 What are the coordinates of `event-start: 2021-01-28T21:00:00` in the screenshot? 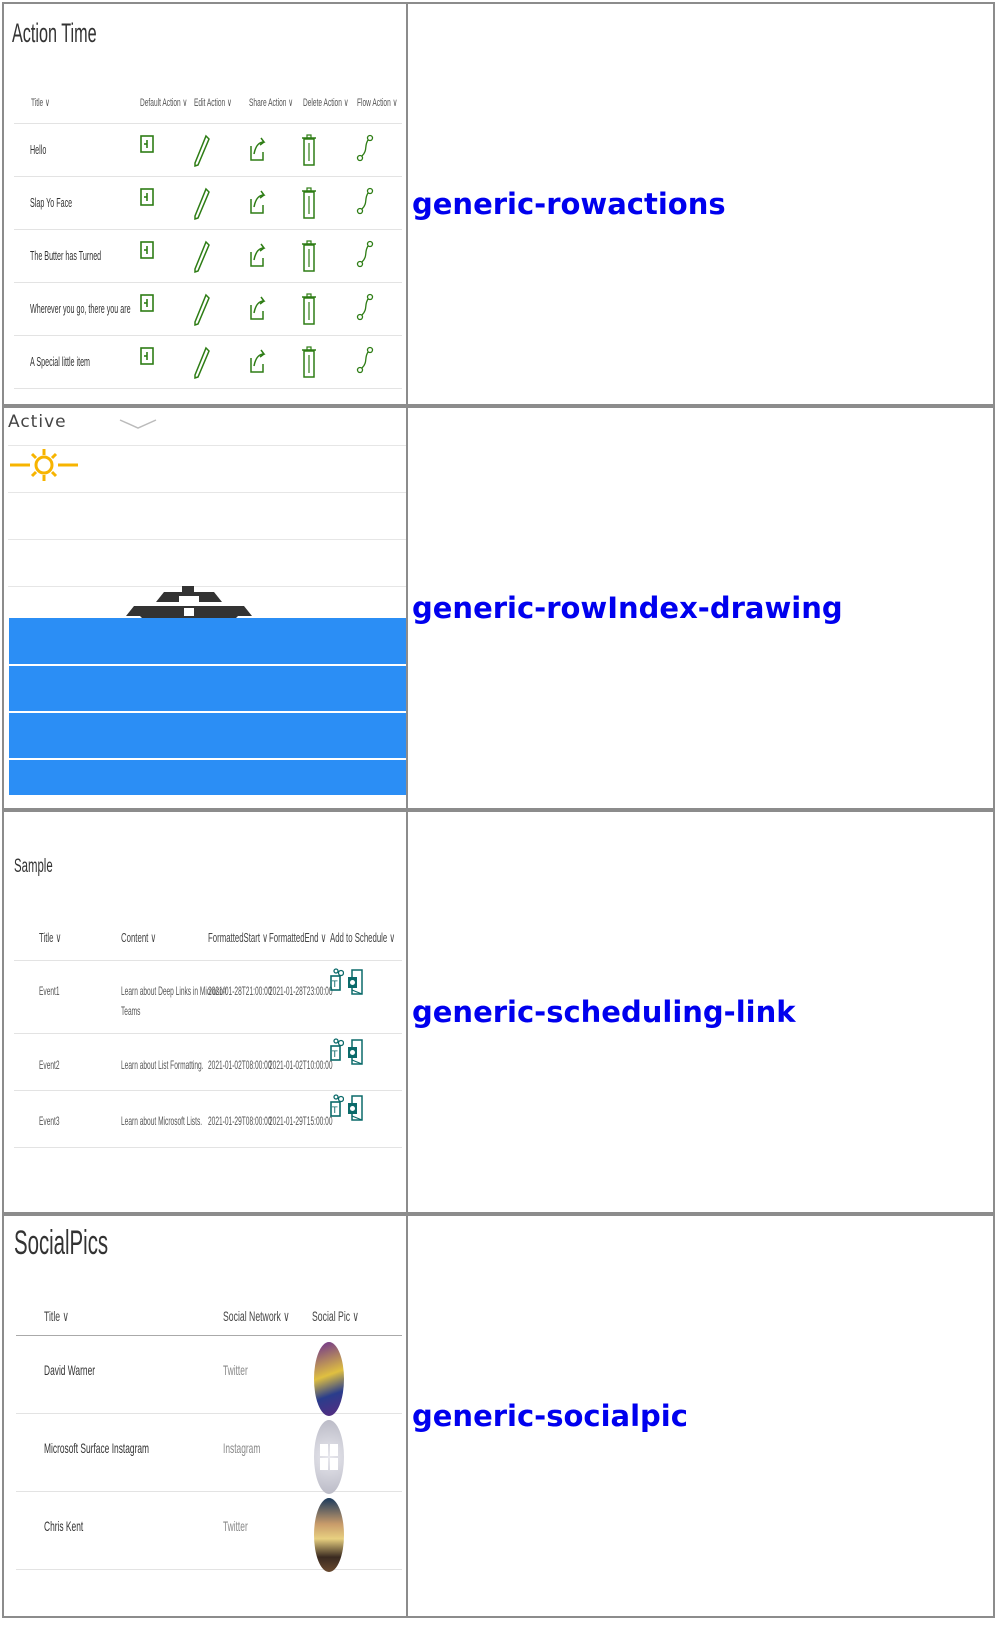 It's located at (240, 991).